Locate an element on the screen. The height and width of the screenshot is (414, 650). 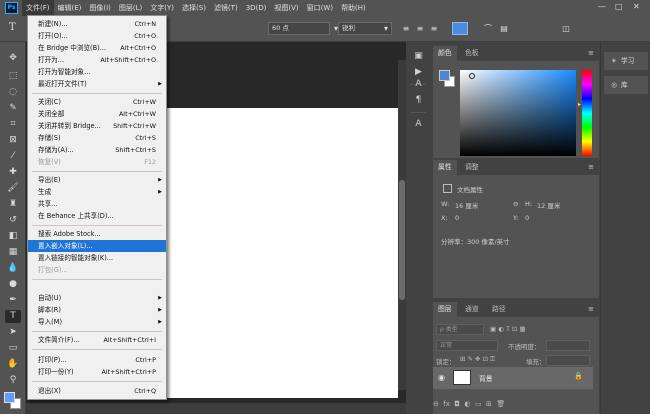
menu-file: 文件(F) is located at coordinates (38, 8).